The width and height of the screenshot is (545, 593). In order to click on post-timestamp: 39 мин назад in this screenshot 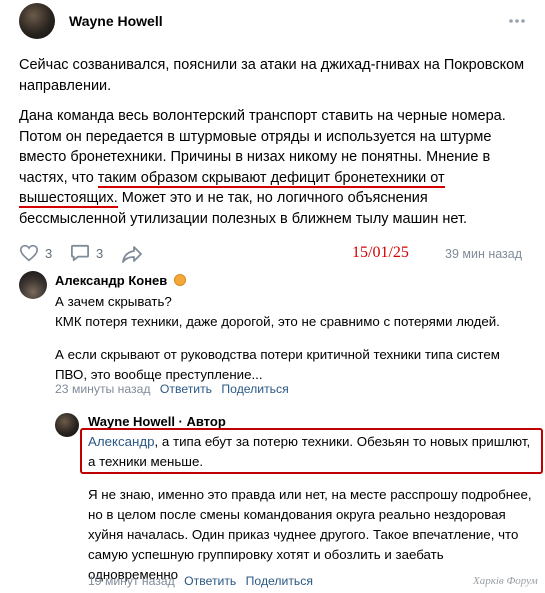, I will do `click(483, 254)`.